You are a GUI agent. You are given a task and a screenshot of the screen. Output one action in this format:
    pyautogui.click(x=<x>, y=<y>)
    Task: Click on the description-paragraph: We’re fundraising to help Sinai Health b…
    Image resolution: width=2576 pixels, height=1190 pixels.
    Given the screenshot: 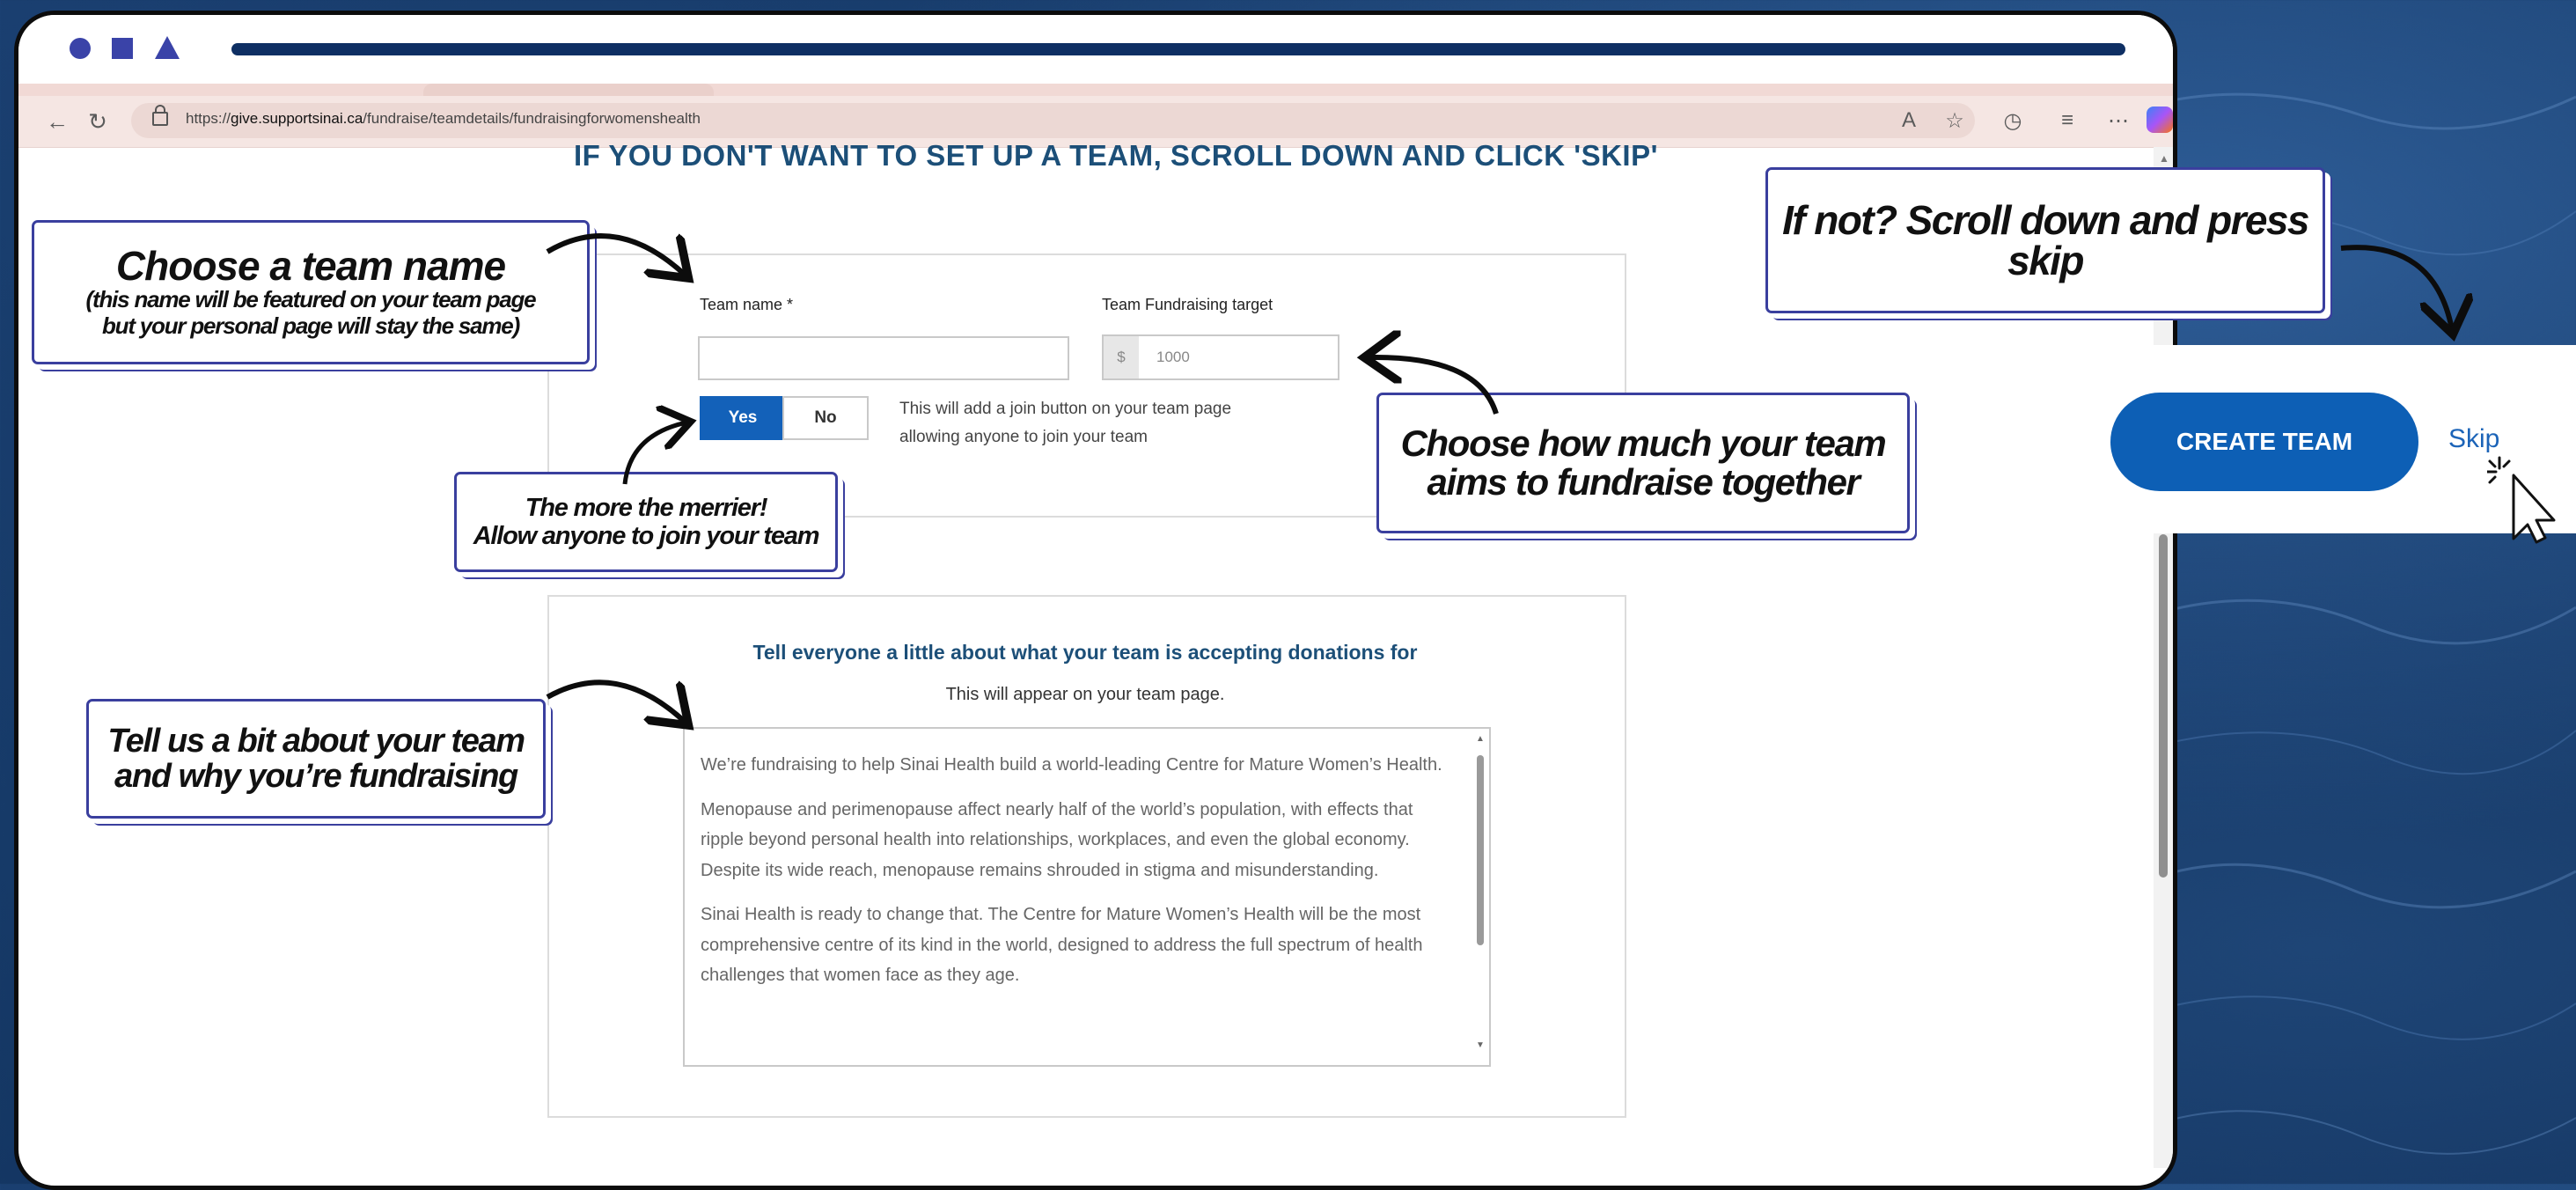 What is the action you would take?
    pyautogui.click(x=1071, y=765)
    